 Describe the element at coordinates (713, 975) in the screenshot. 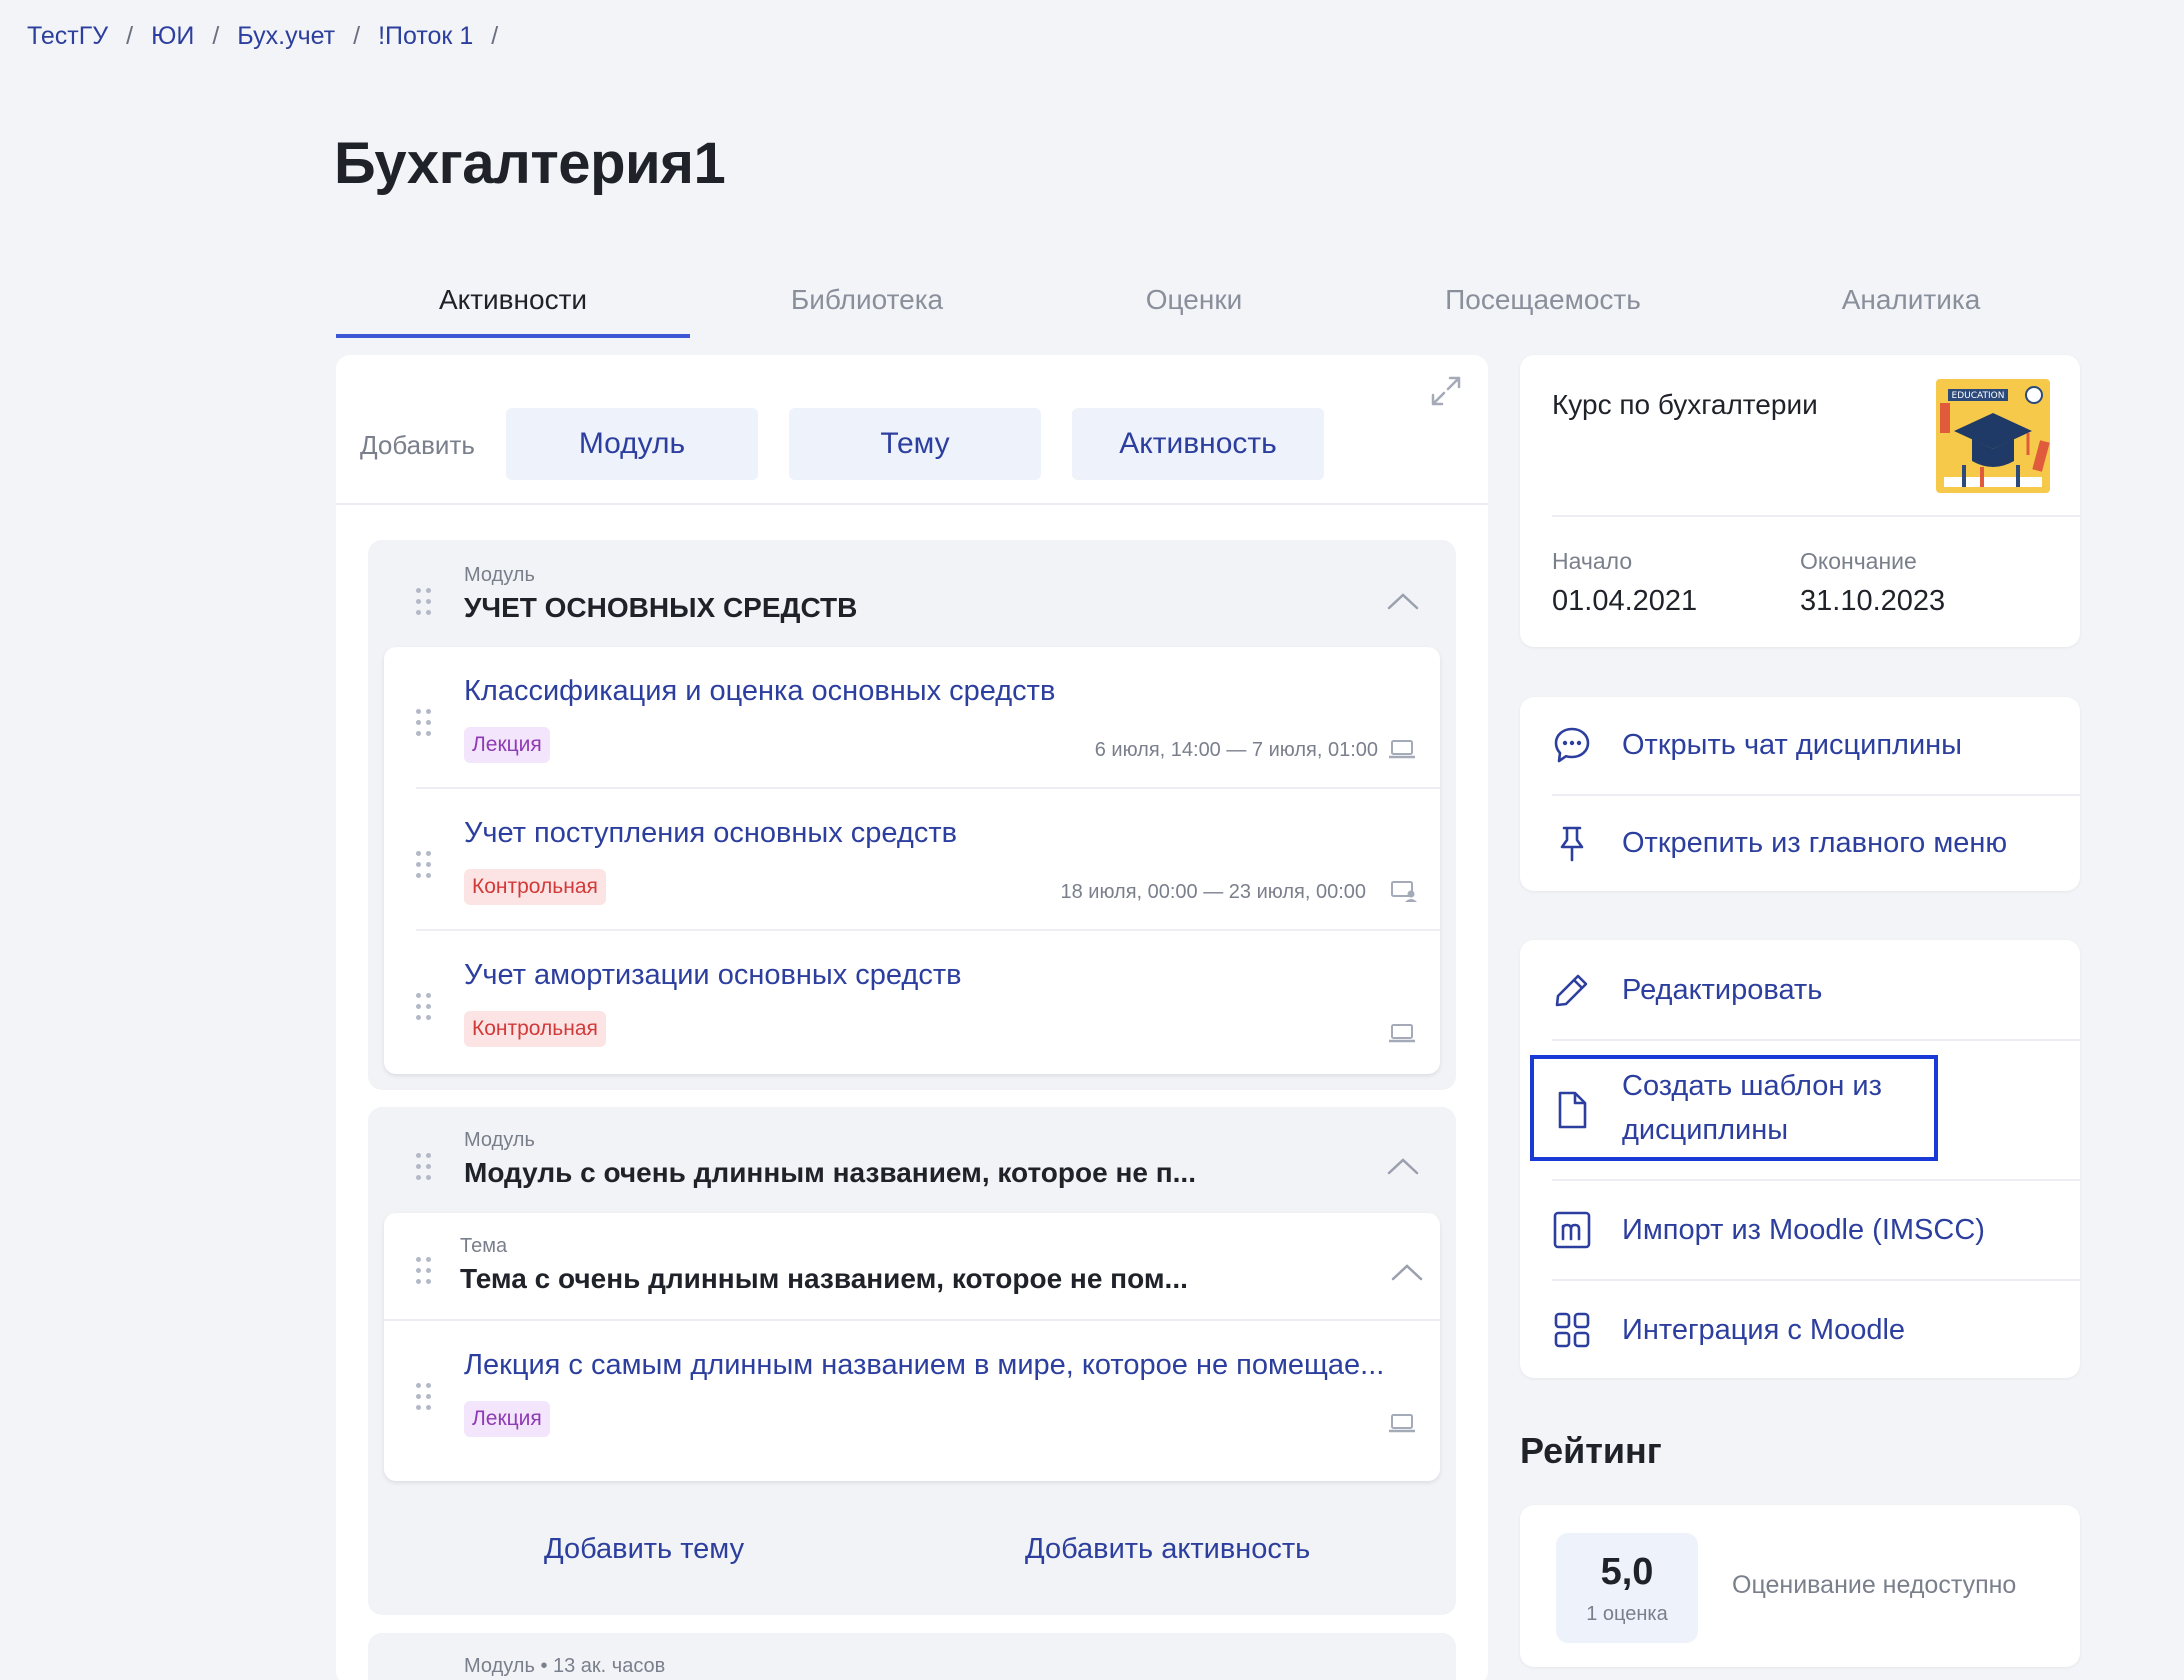

I see `activity-title: Учет амортизации основных средств` at that location.